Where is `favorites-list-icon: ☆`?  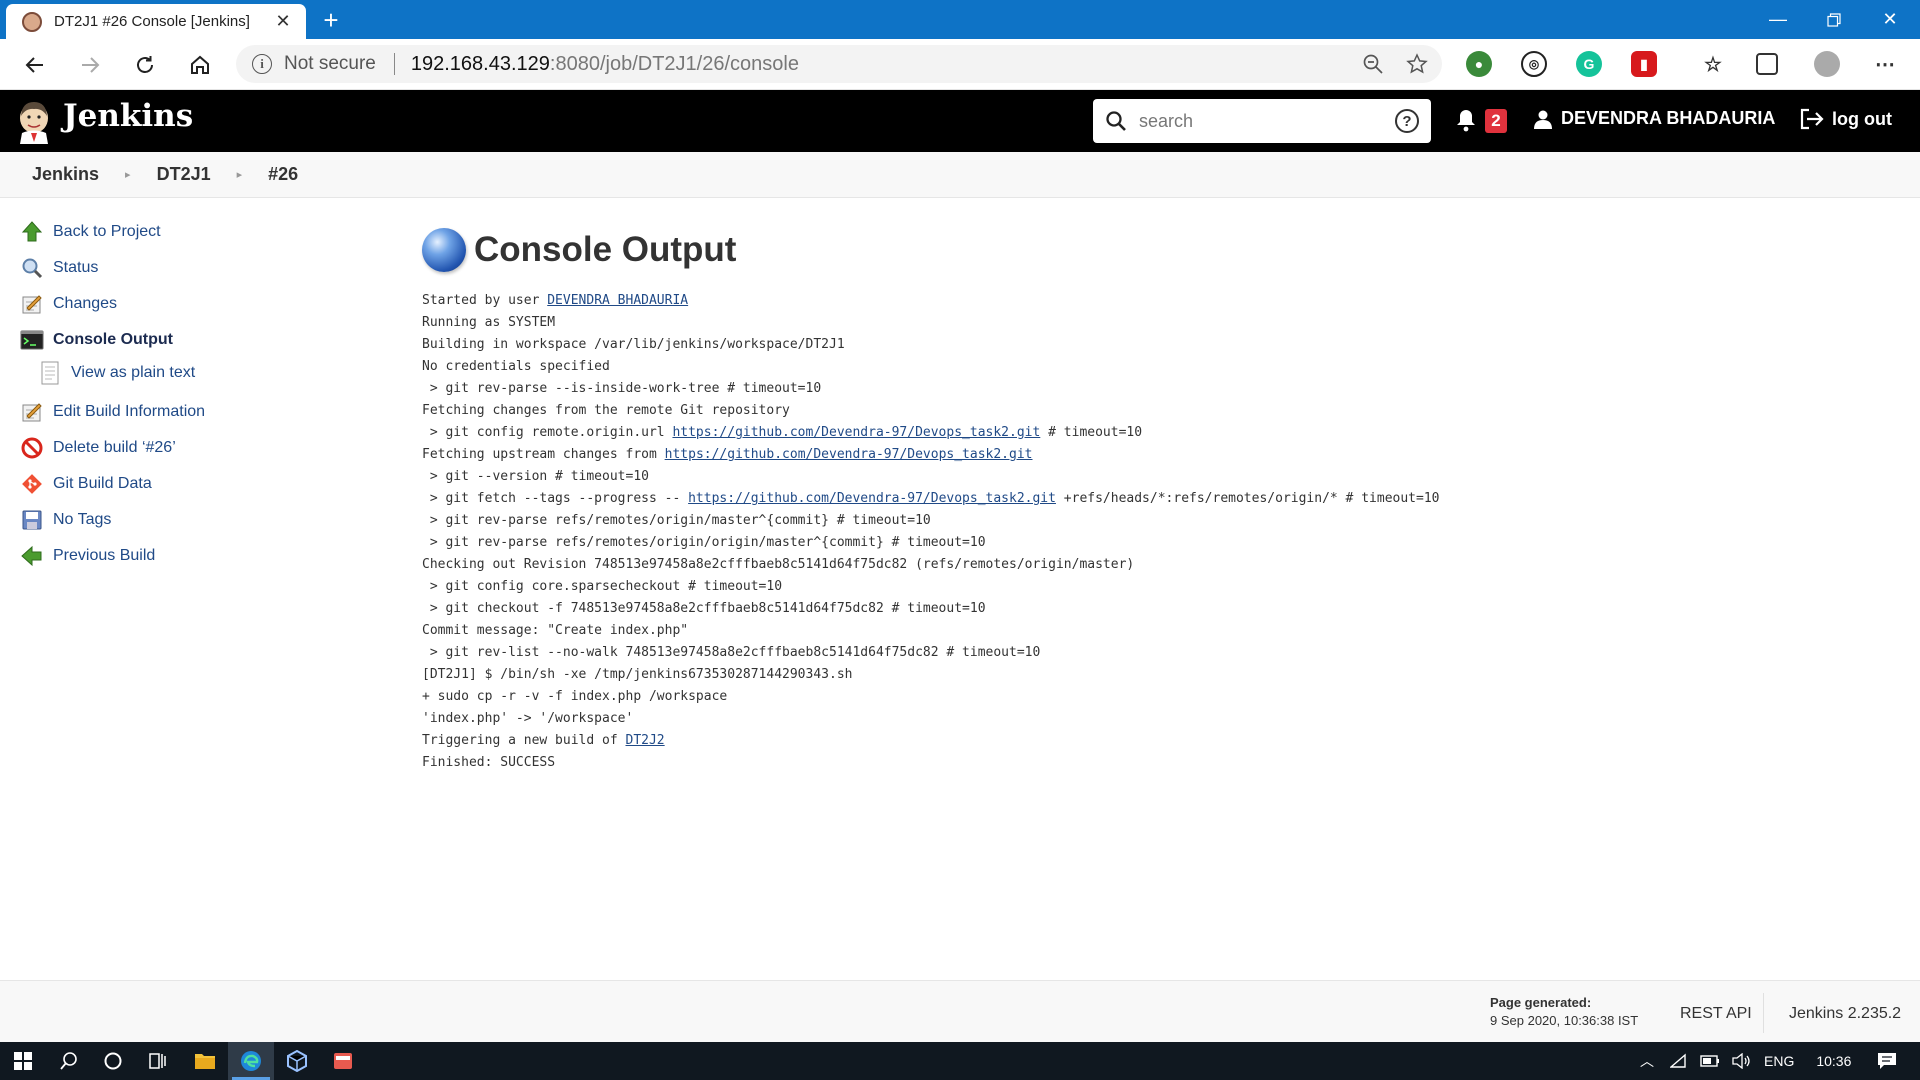 favorites-list-icon: ☆ is located at coordinates (1713, 64).